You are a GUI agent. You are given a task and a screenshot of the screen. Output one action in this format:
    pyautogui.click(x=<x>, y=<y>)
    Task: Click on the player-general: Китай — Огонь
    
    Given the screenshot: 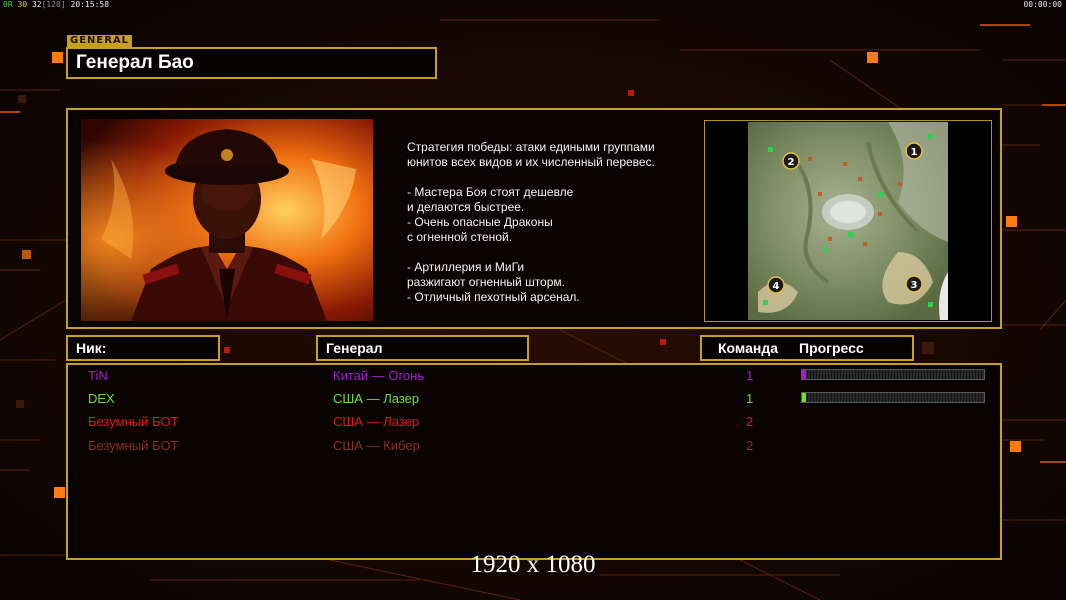 What is the action you would take?
    pyautogui.click(x=379, y=375)
    